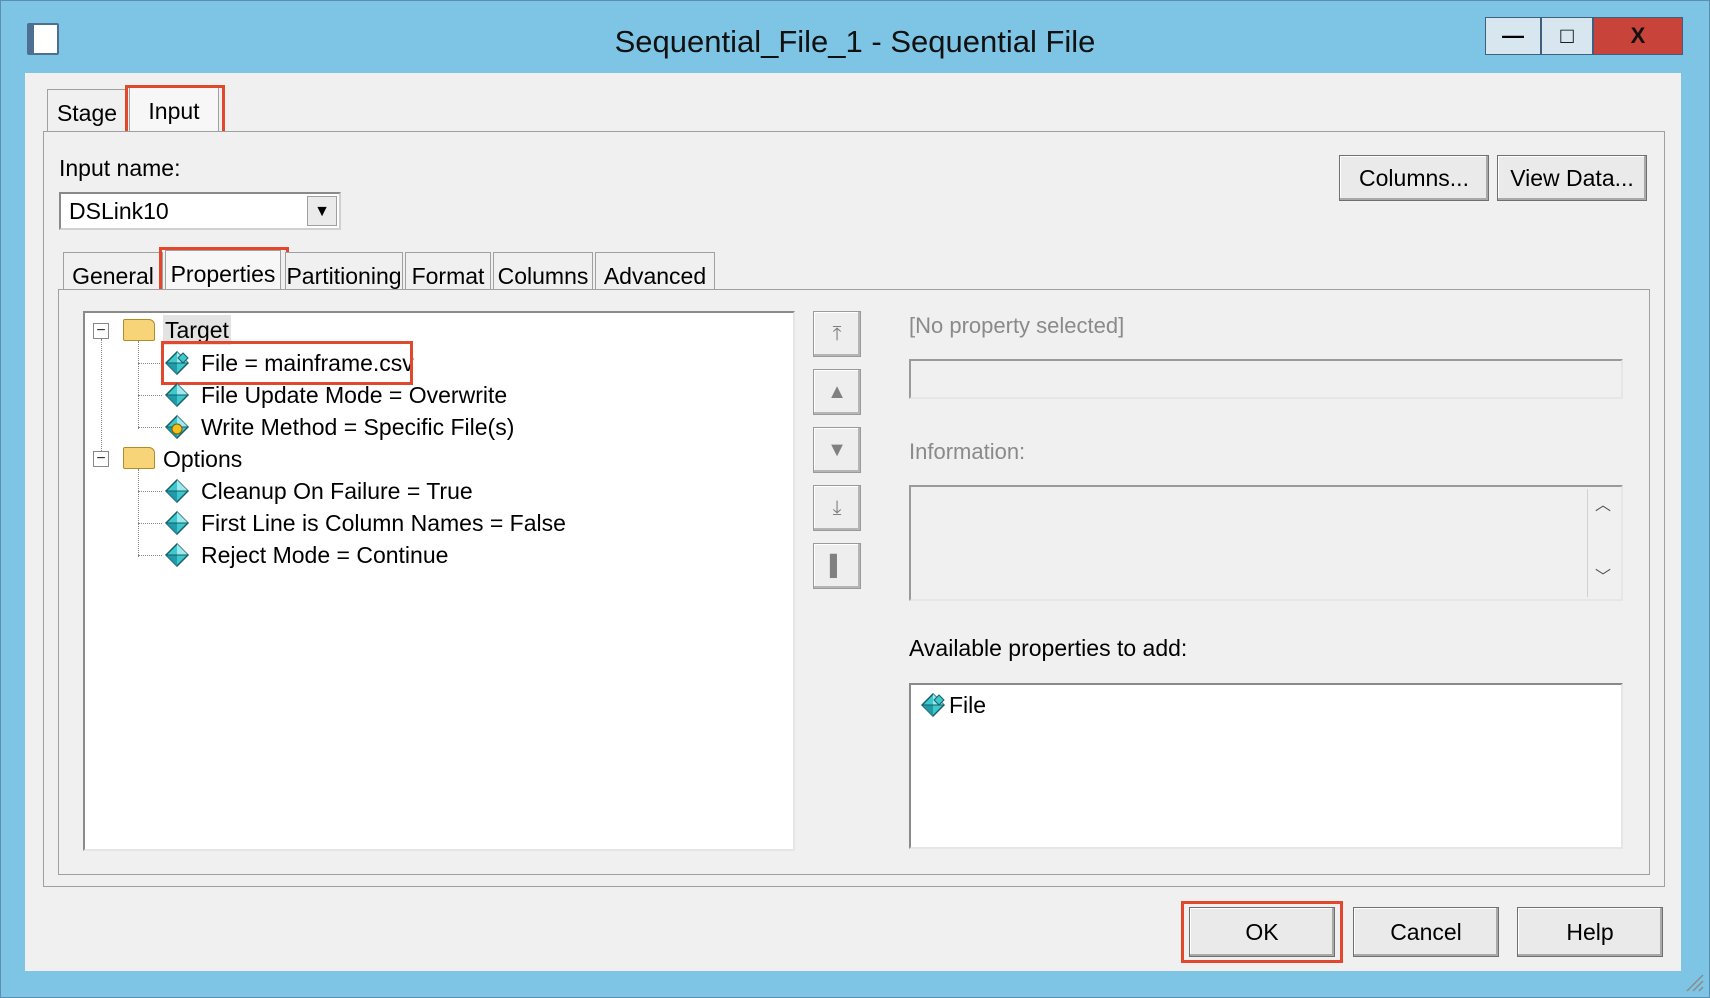 The image size is (1710, 998). What do you see at coordinates (357, 427) in the screenshot?
I see `tree-item-write-method: Write Method = Specific File(s)` at bounding box center [357, 427].